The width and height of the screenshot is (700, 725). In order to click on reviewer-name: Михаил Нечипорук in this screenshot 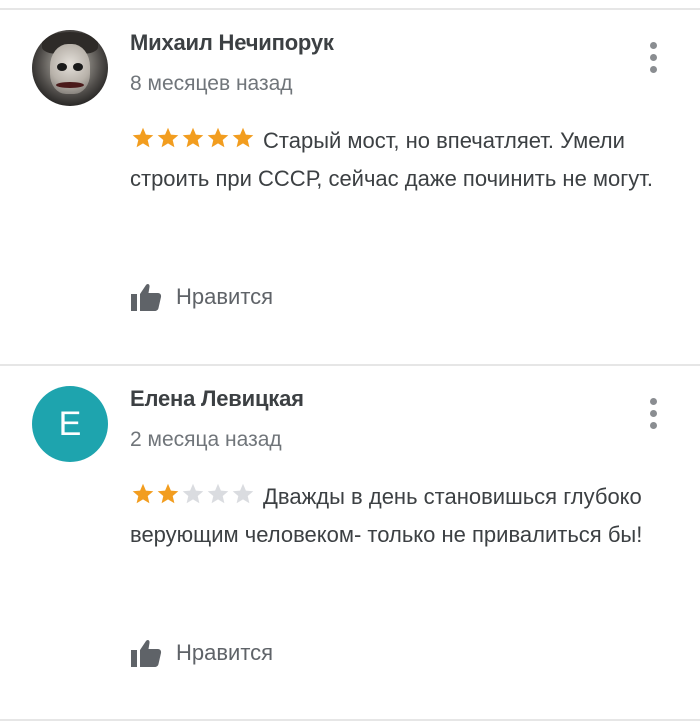, I will do `click(232, 43)`.